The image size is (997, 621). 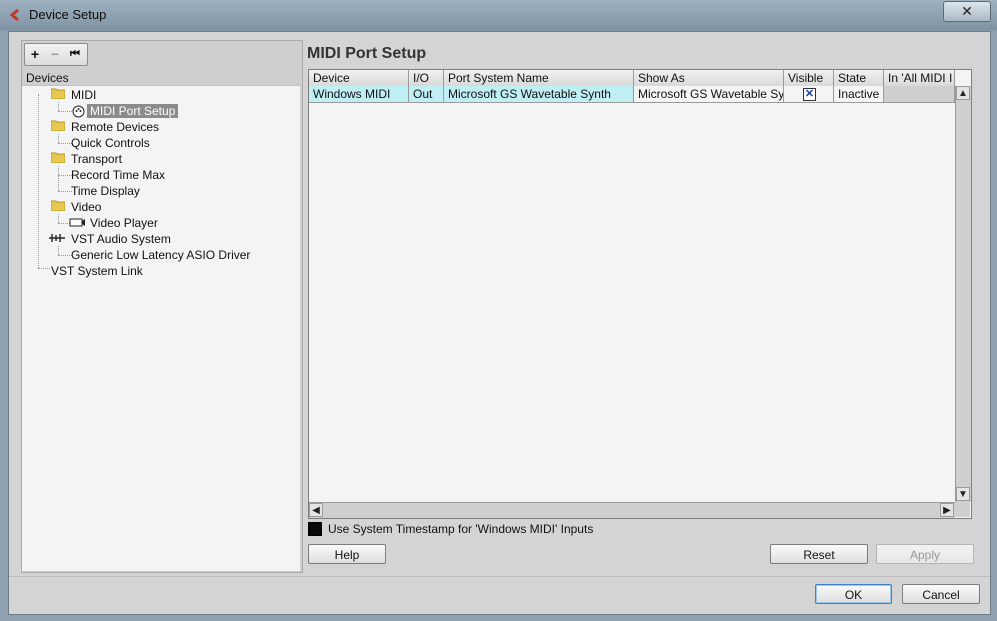 What do you see at coordinates (426, 94) in the screenshot?
I see `cell-io: Out` at bounding box center [426, 94].